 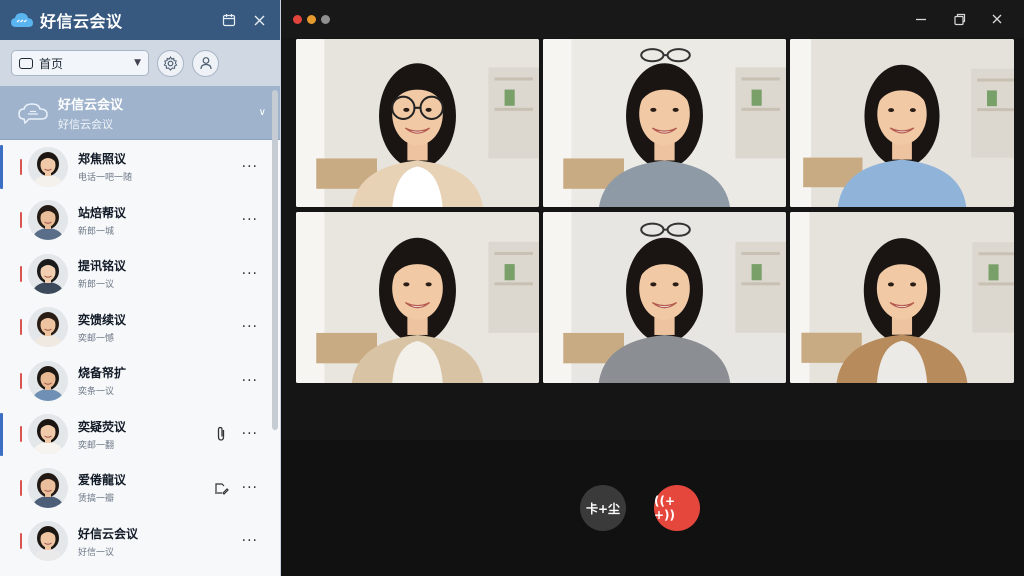 I want to click on chevron-down-icon: ▼, so click(x=137, y=63).